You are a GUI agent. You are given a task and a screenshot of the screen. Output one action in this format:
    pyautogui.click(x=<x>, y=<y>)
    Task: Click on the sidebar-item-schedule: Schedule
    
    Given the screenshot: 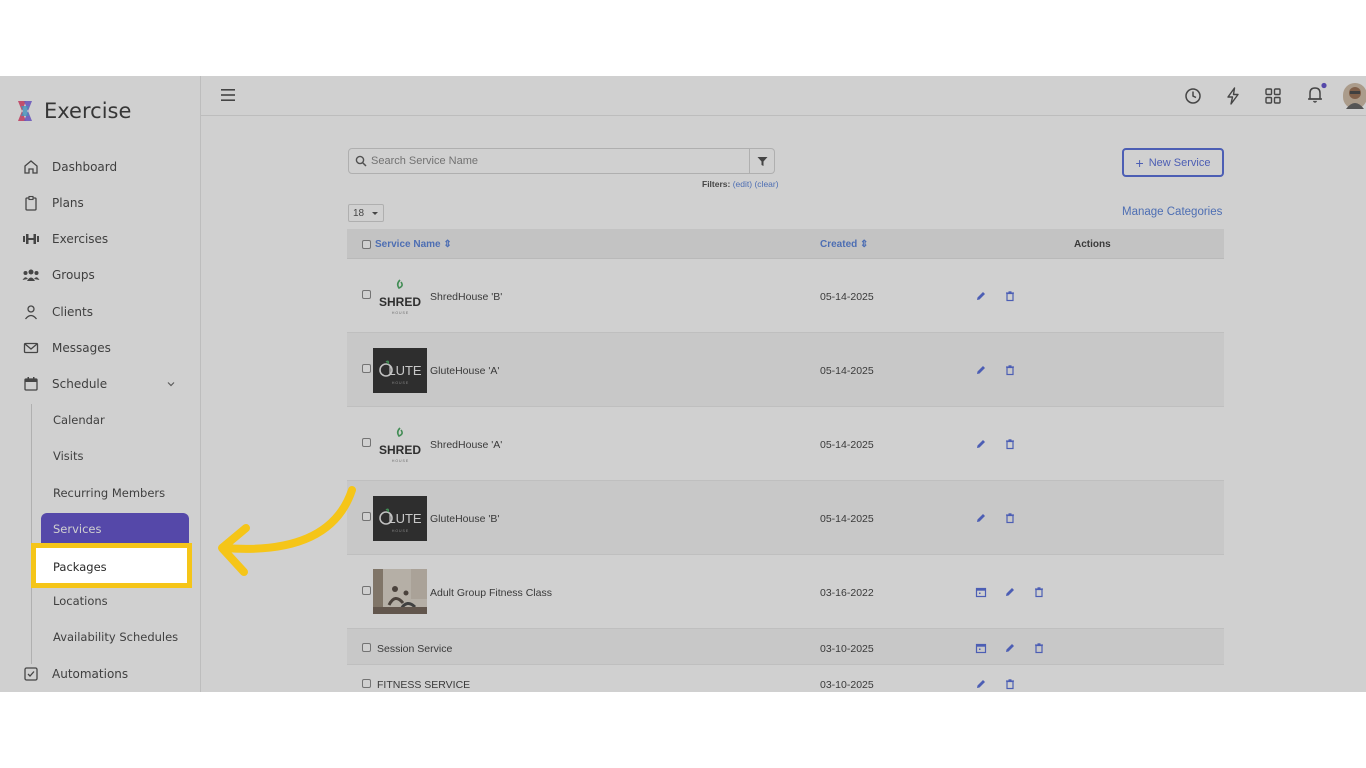 What is the action you would take?
    pyautogui.click(x=64, y=384)
    